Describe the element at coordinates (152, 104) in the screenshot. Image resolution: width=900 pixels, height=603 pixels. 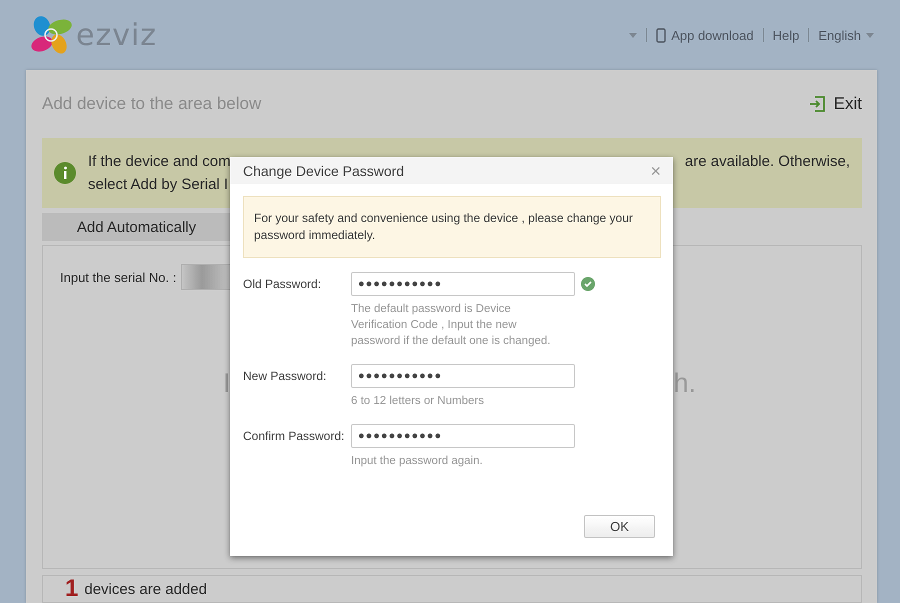
I see `panel-title: Add device to the area below` at that location.